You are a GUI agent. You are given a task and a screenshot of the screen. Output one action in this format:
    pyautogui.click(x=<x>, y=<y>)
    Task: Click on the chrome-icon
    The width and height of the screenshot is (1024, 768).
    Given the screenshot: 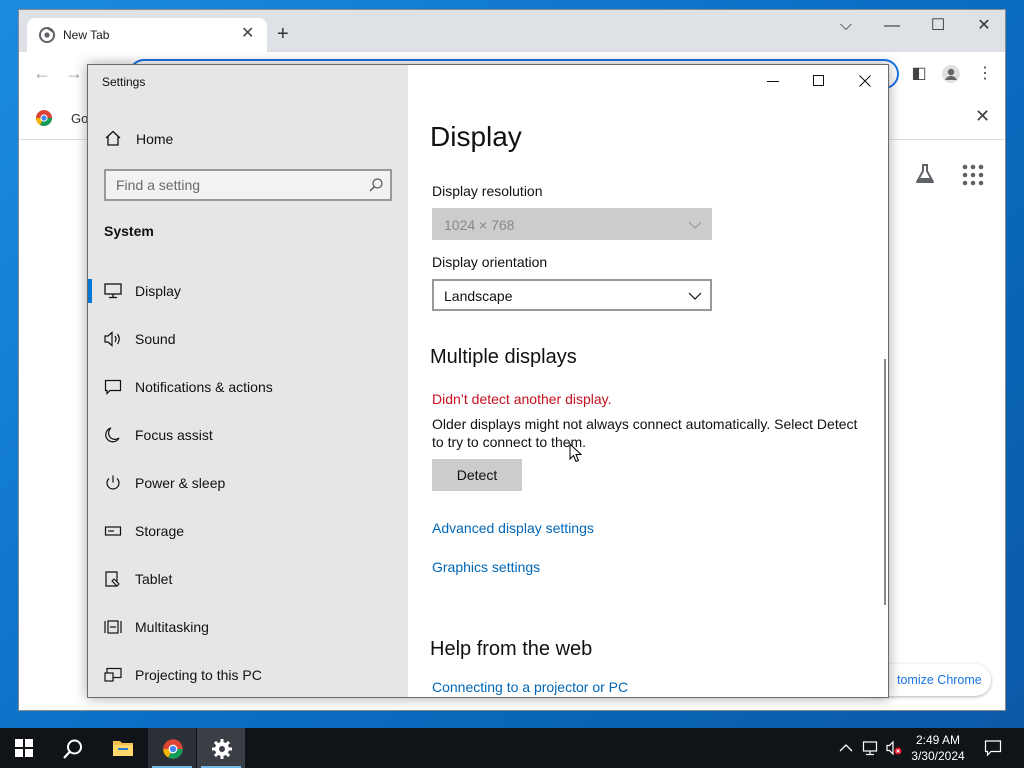 What is the action you would take?
    pyautogui.click(x=173, y=749)
    